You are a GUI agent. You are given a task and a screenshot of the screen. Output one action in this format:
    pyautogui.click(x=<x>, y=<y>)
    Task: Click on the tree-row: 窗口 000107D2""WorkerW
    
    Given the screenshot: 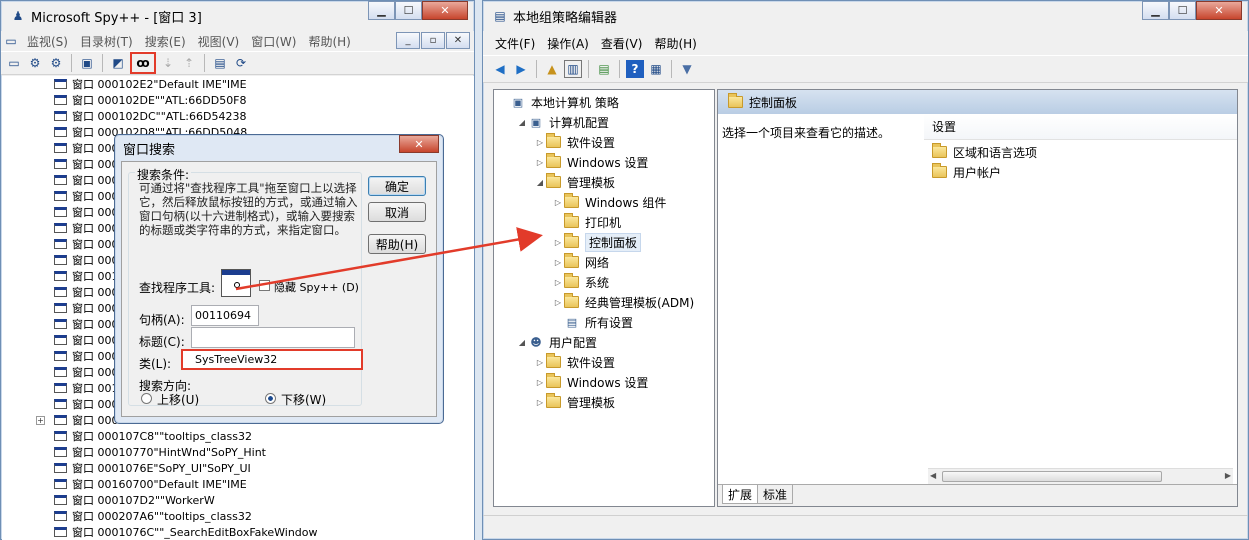 What is the action you would take?
    pyautogui.click(x=238, y=500)
    